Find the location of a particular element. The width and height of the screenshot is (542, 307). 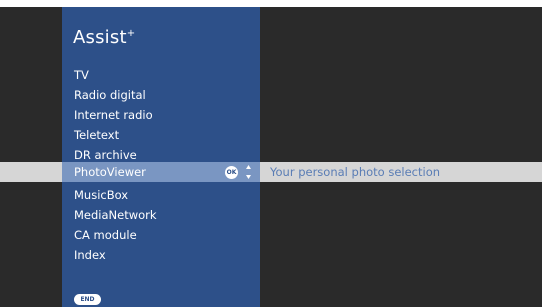

menu-item-internet-radio: Internet radio is located at coordinates (161, 115).